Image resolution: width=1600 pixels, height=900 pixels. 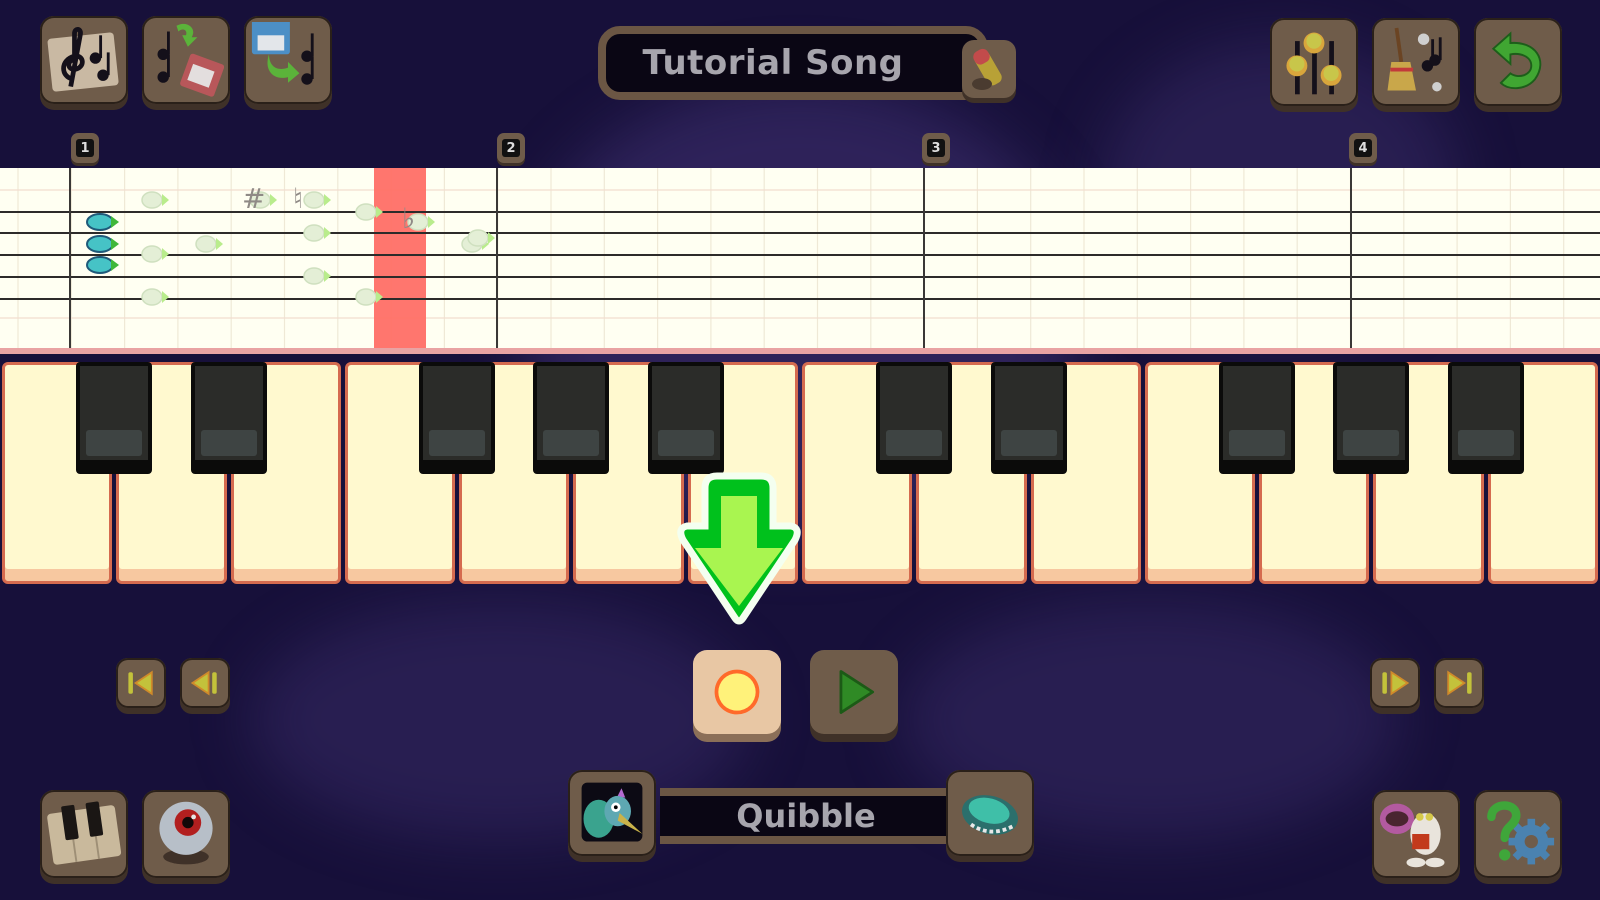 I want to click on view-toggle-button, so click(x=186, y=834).